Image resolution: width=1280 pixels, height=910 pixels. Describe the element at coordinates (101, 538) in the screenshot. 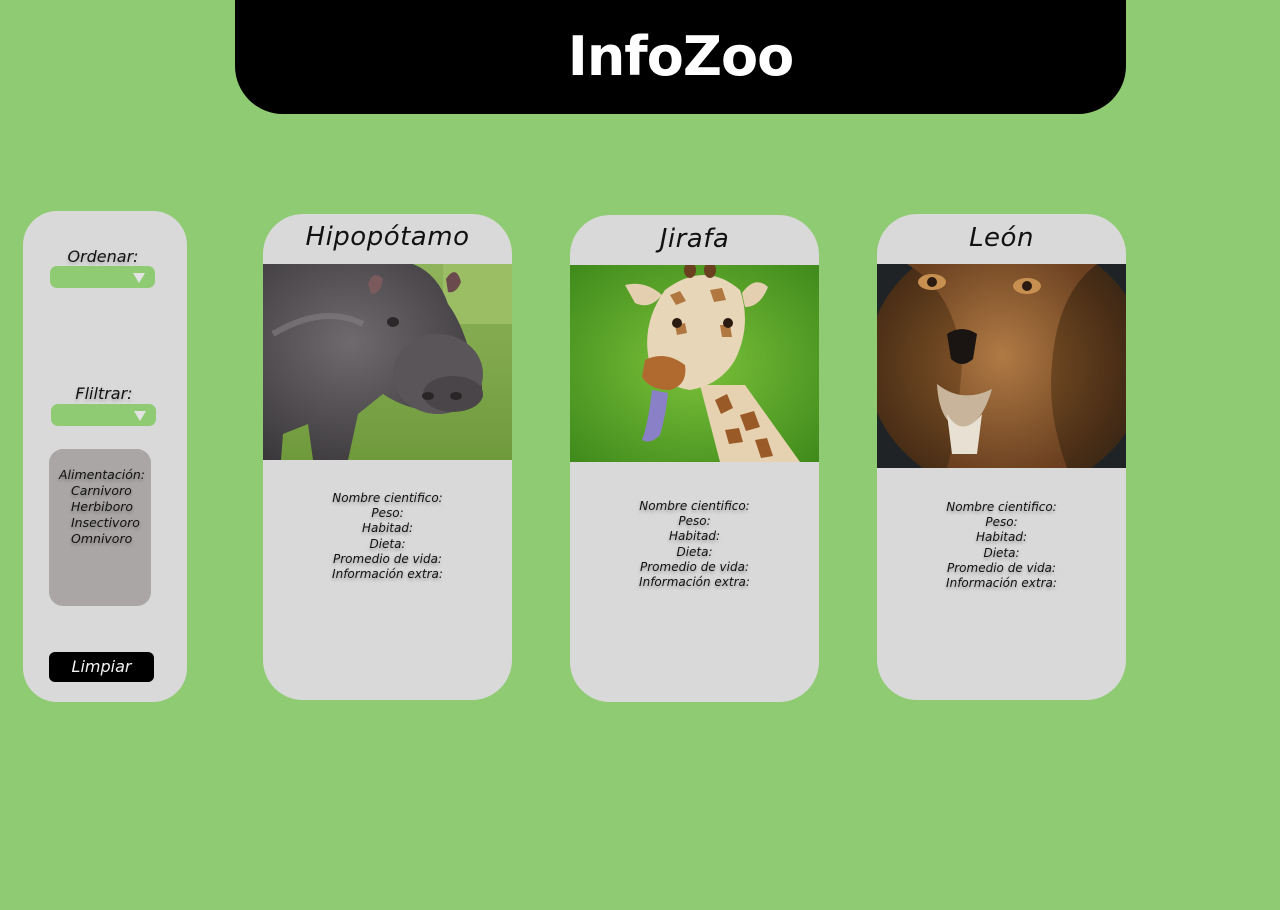

I see `diet-option-omnivoro: Omnivoro` at that location.